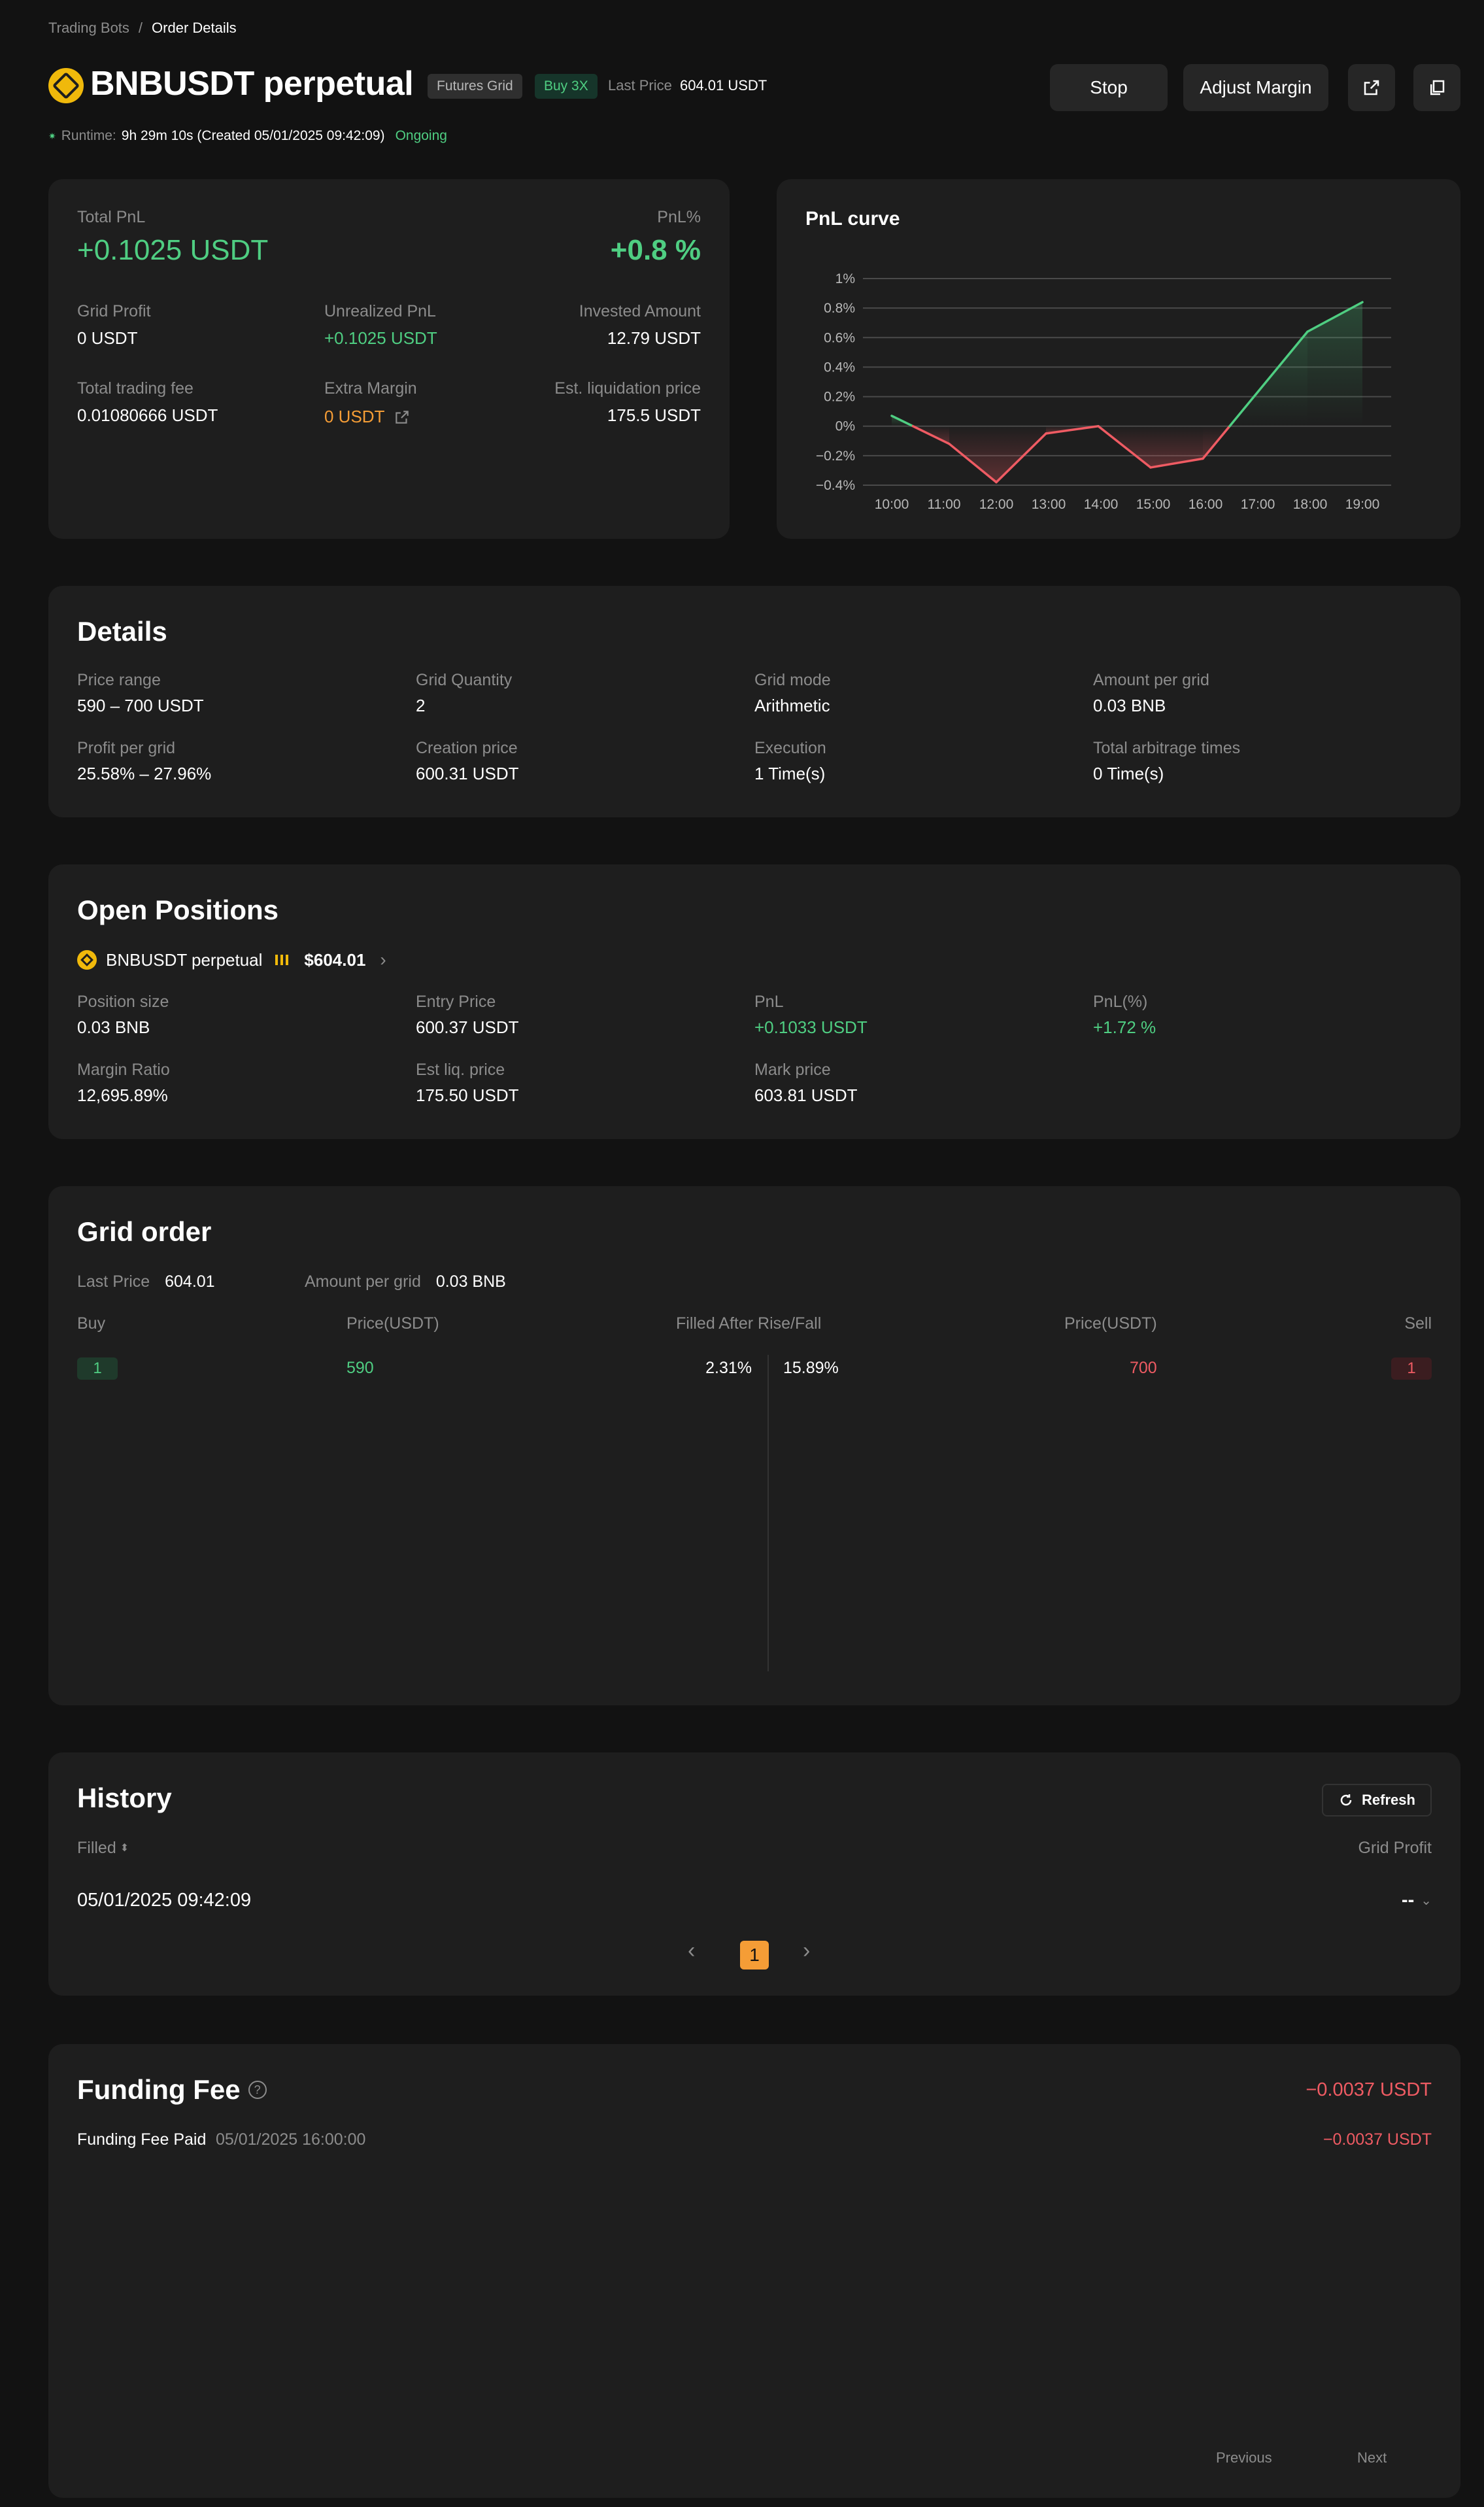  I want to click on positions-grid-value: 175.50 USDT, so click(467, 1095).